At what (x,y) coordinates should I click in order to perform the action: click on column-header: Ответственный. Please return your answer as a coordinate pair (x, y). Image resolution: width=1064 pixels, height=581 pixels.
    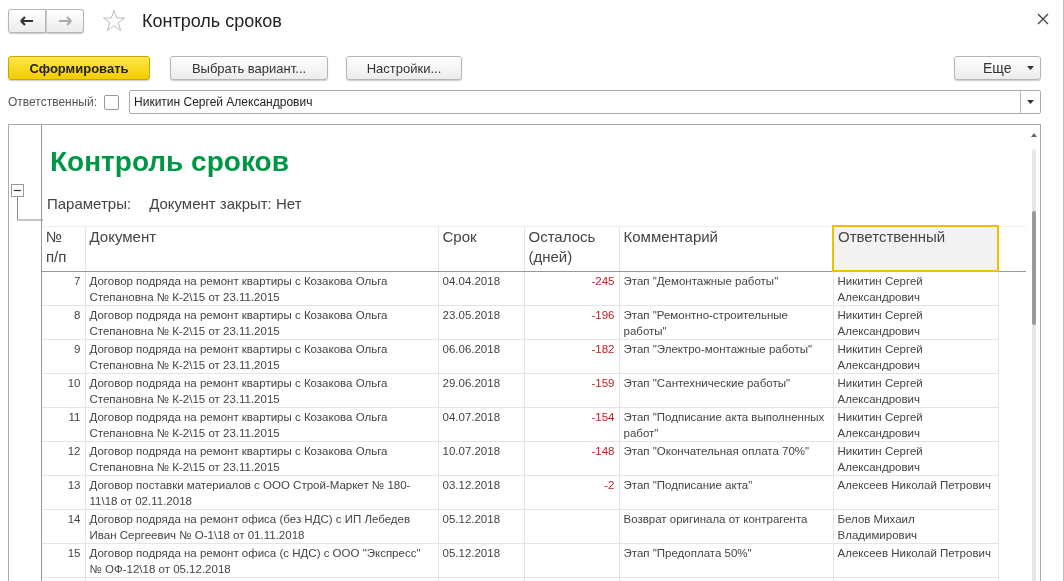
    Looking at the image, I should click on (915, 248).